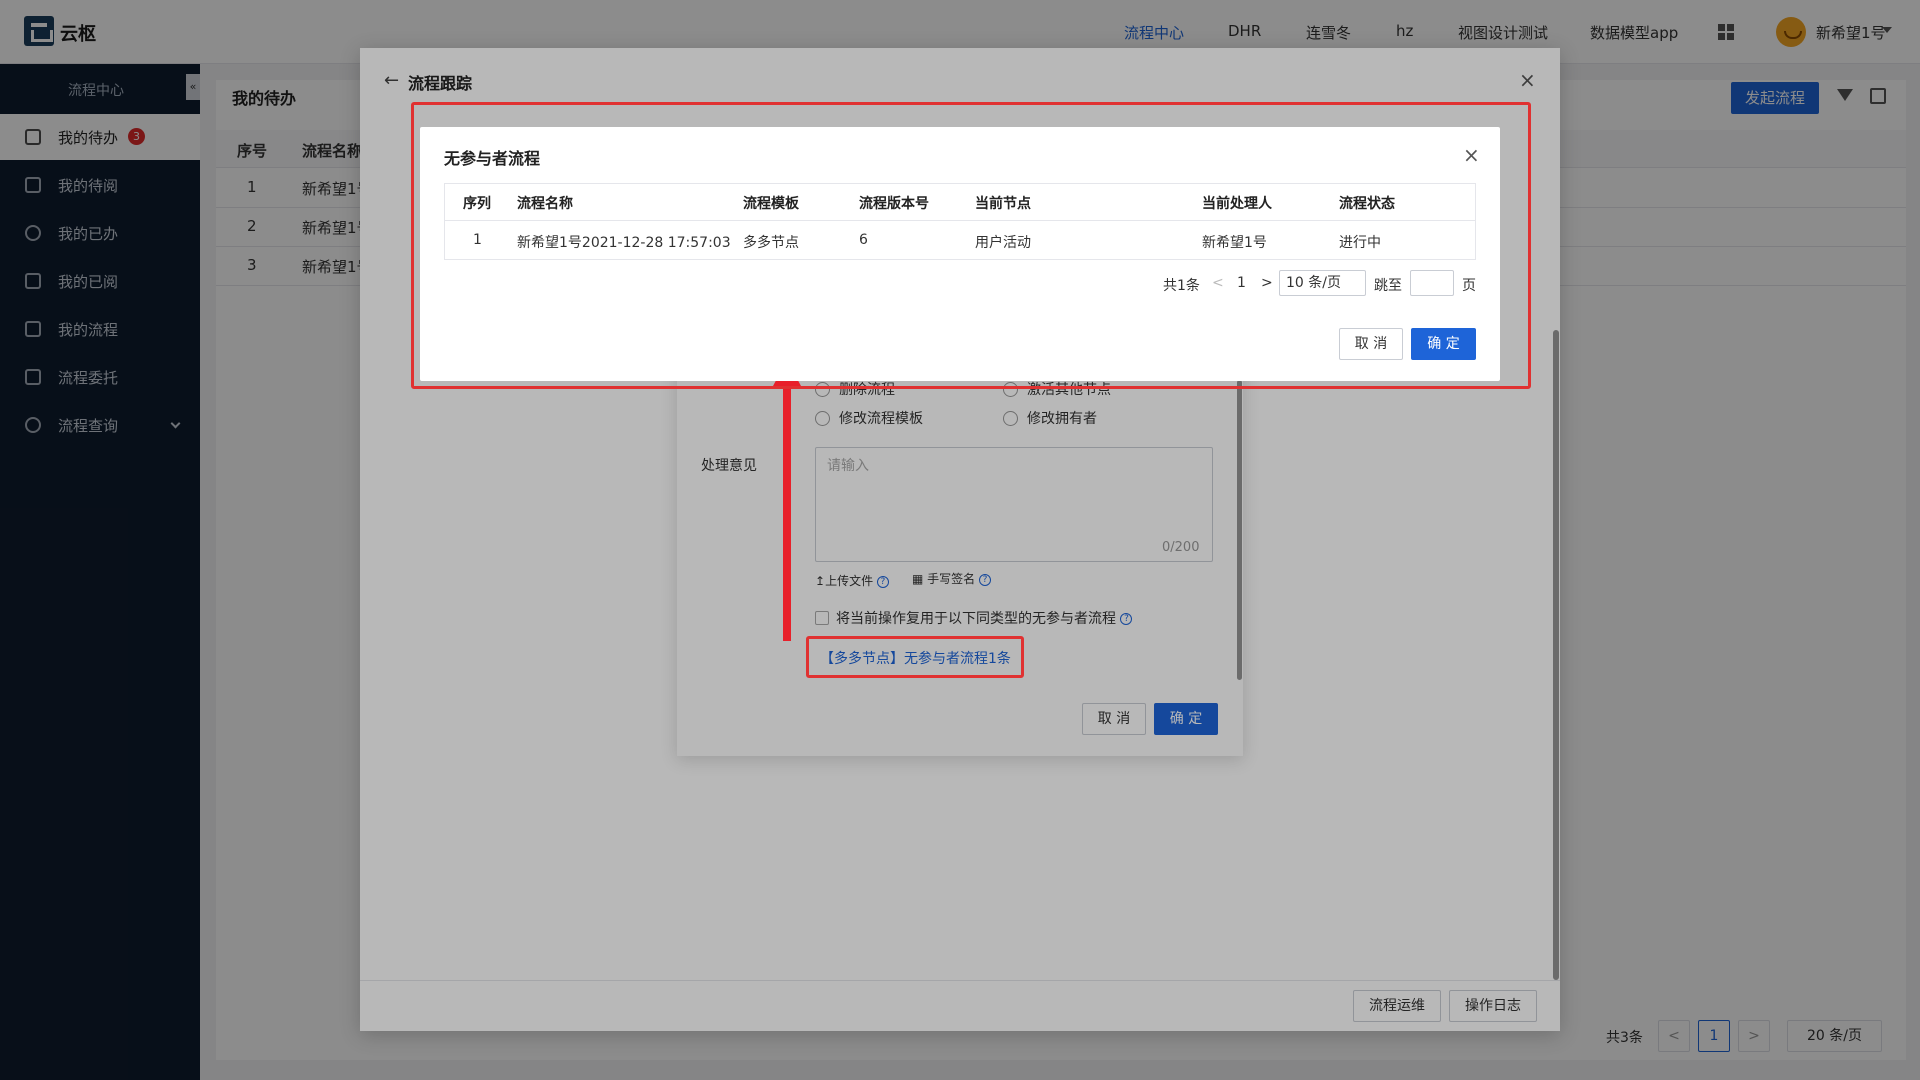 This screenshot has height=1080, width=1920. What do you see at coordinates (915, 657) in the screenshot?
I see `highlight-box-link` at bounding box center [915, 657].